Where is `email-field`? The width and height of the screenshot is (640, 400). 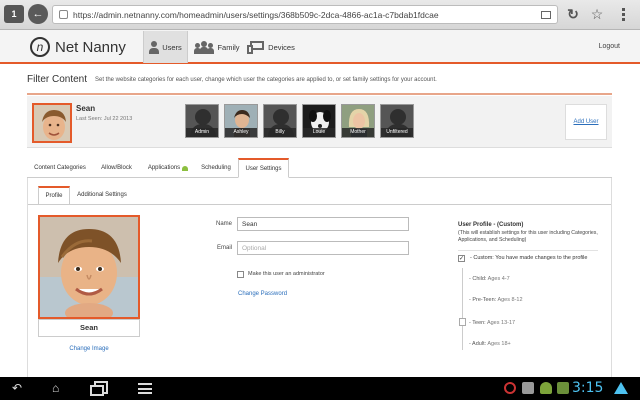
email-field is located at coordinates (323, 248).